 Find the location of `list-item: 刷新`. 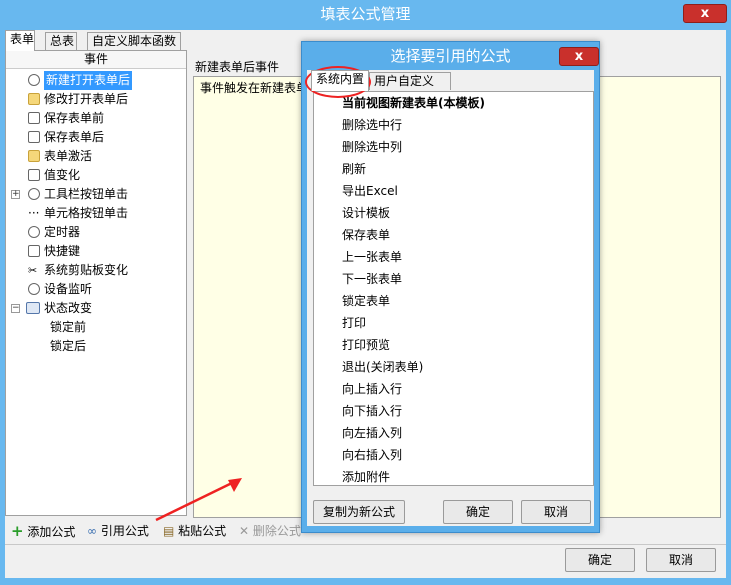

list-item: 刷新 is located at coordinates (354, 169).